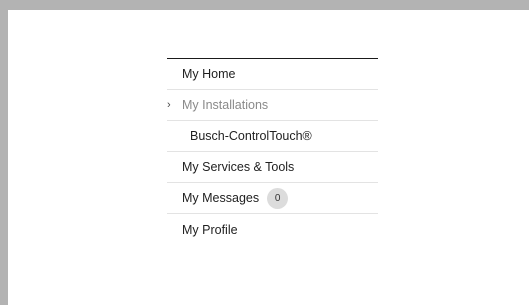 The image size is (529, 305). Describe the element at coordinates (225, 105) in the screenshot. I see `menu-item-label: My Installations` at that location.